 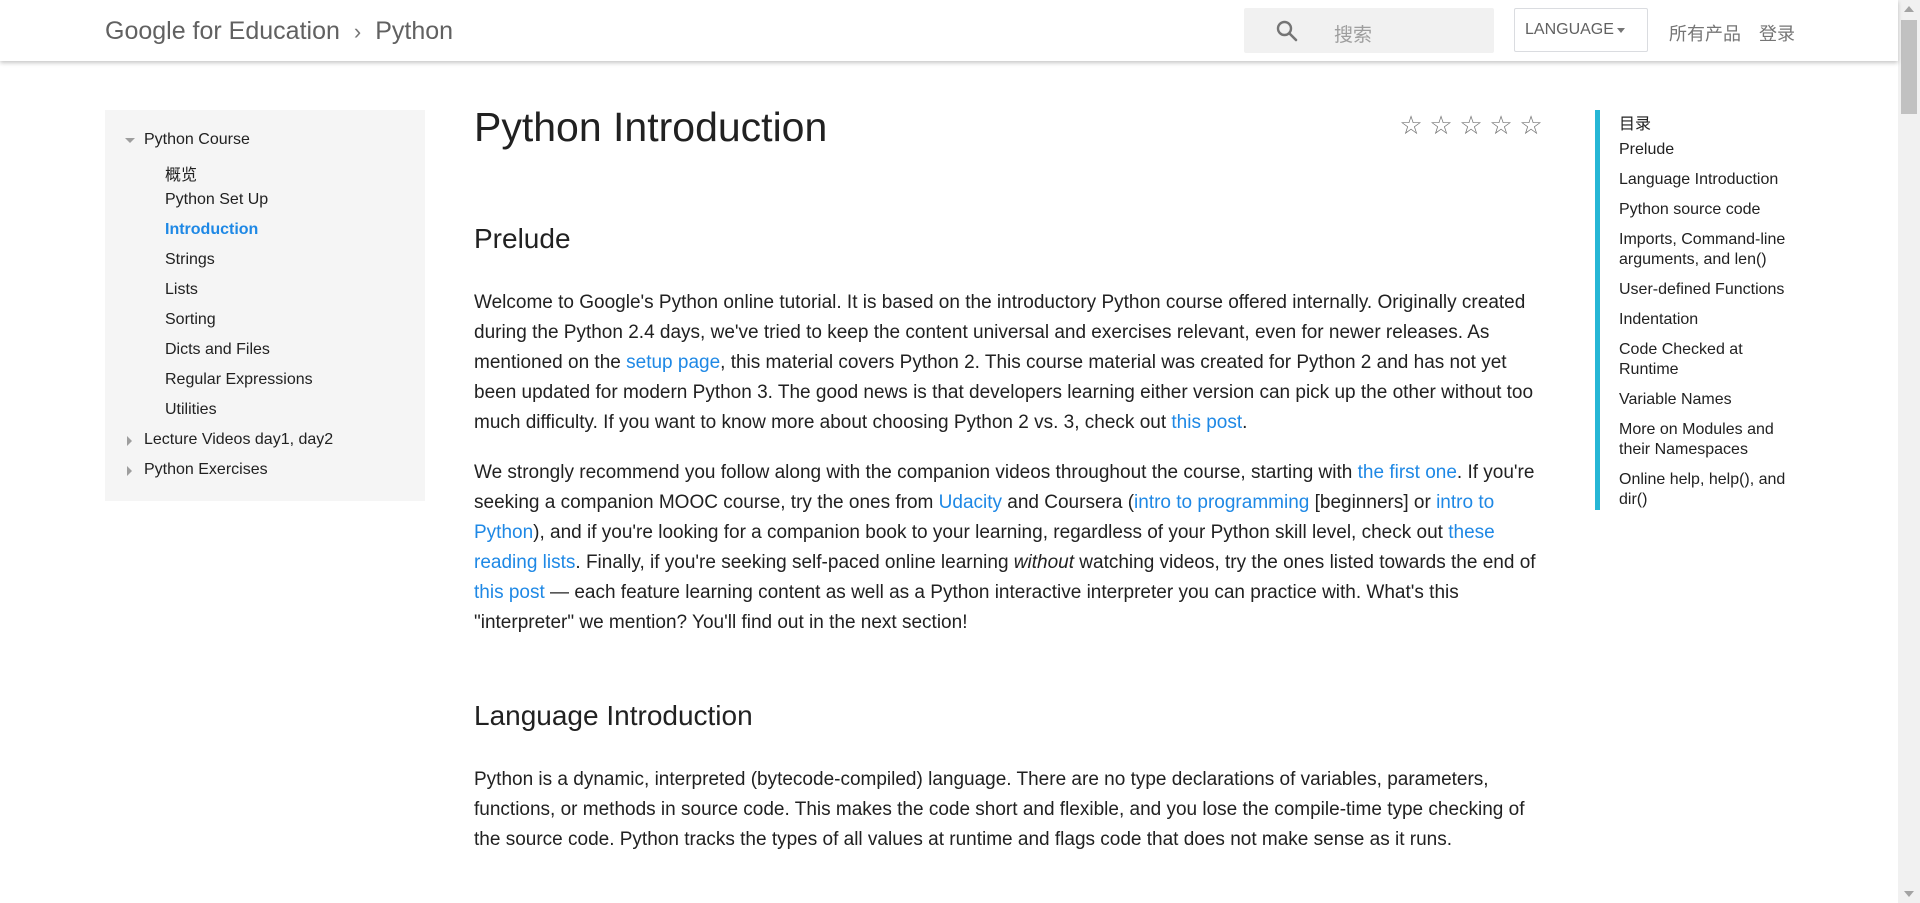 I want to click on sidebar-item-lecture-videos: Lecture Videos day1, day2, so click(x=238, y=440).